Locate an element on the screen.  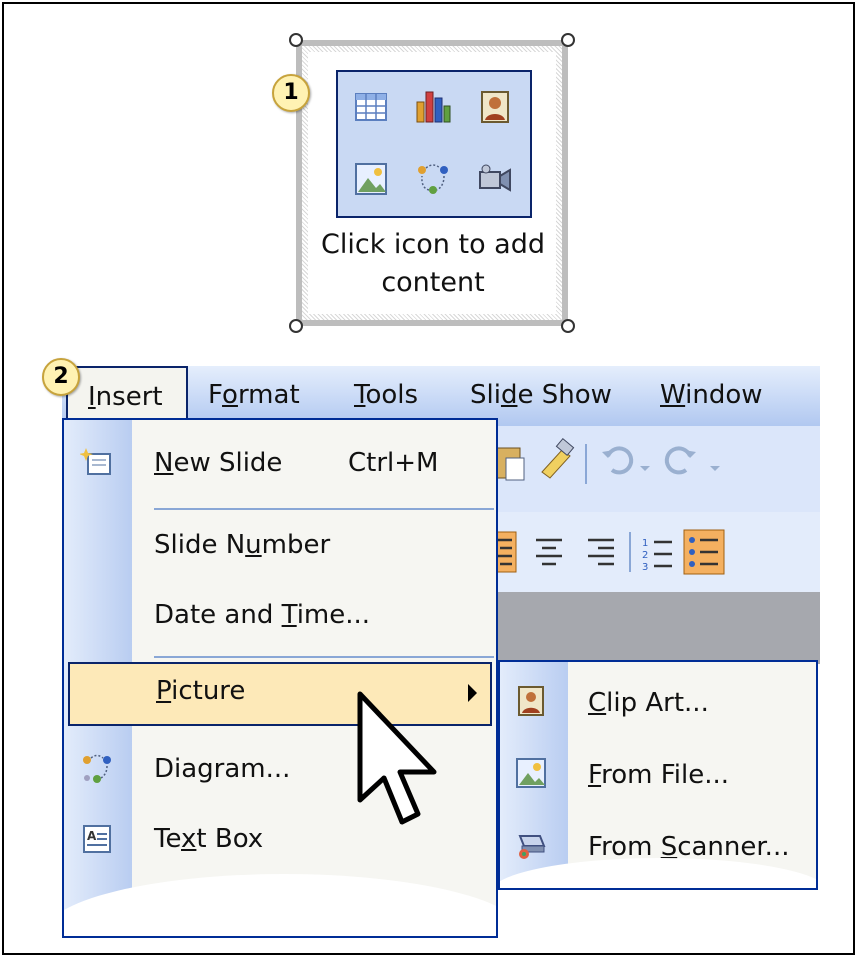
text-box-label: Text Box is located at coordinates (209, 839).